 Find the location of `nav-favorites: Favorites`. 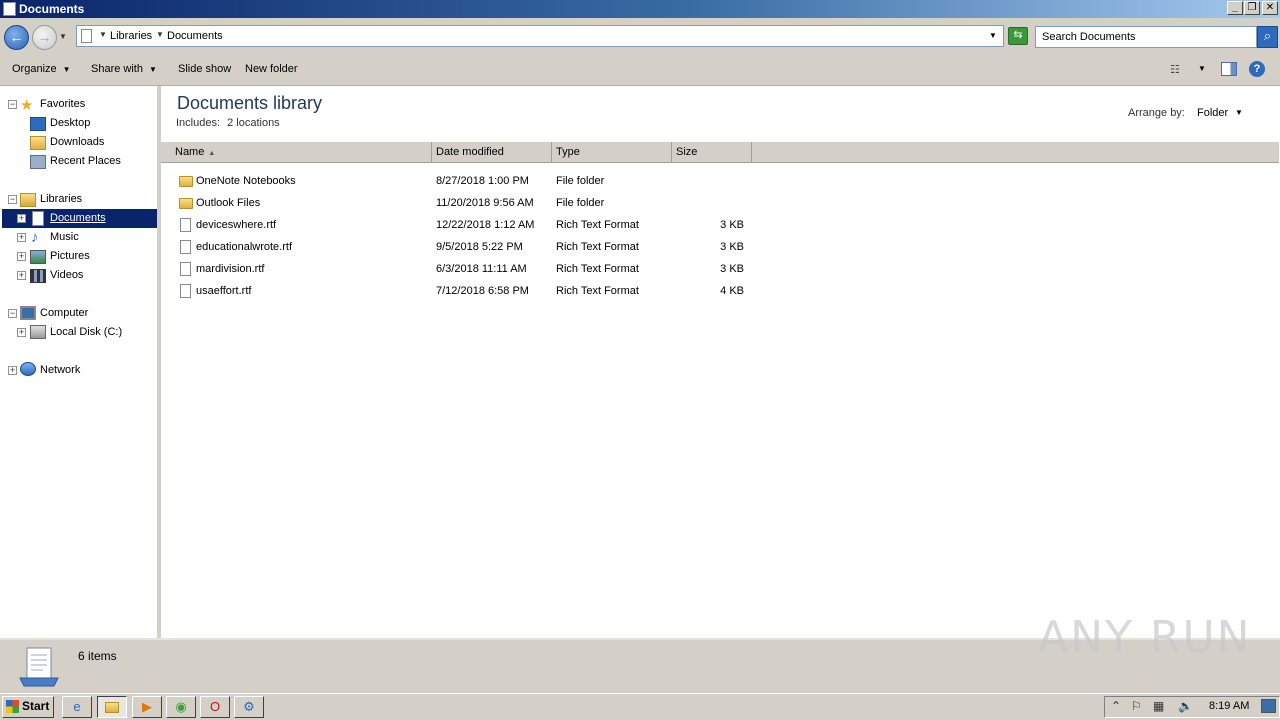

nav-favorites: Favorites is located at coordinates (62, 104).